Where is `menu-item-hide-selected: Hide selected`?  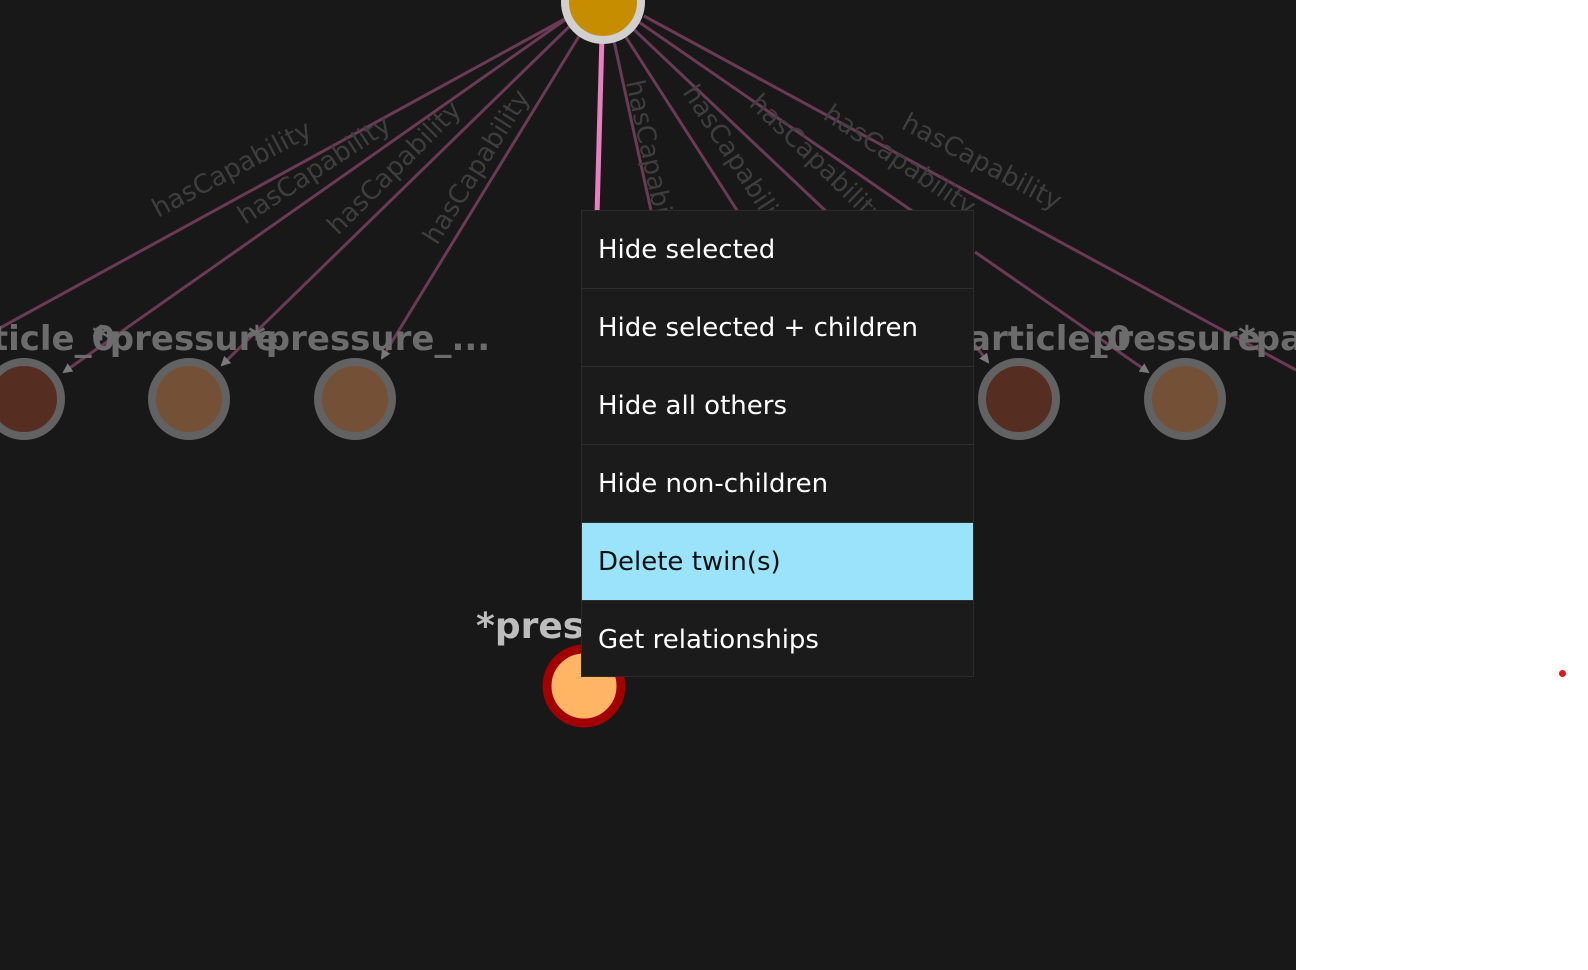
menu-item-hide-selected: Hide selected is located at coordinates (777, 250).